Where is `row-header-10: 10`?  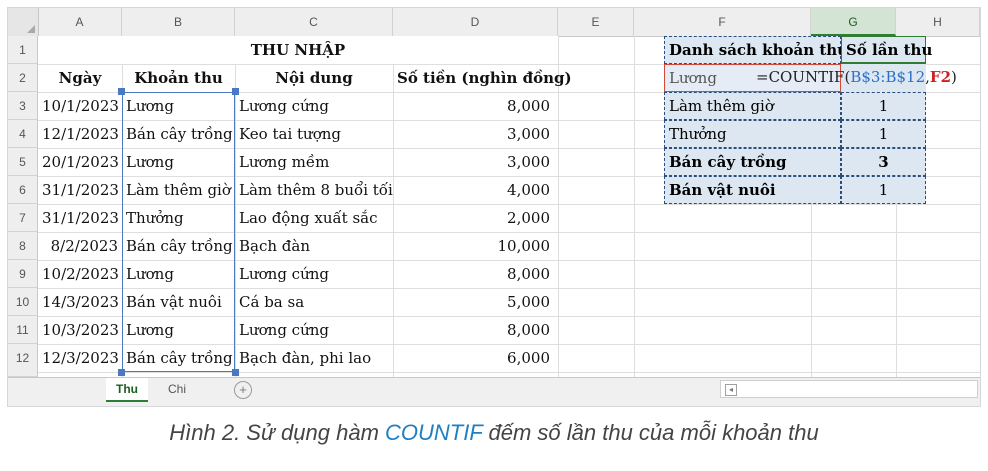
row-header-10: 10 is located at coordinates (23, 302).